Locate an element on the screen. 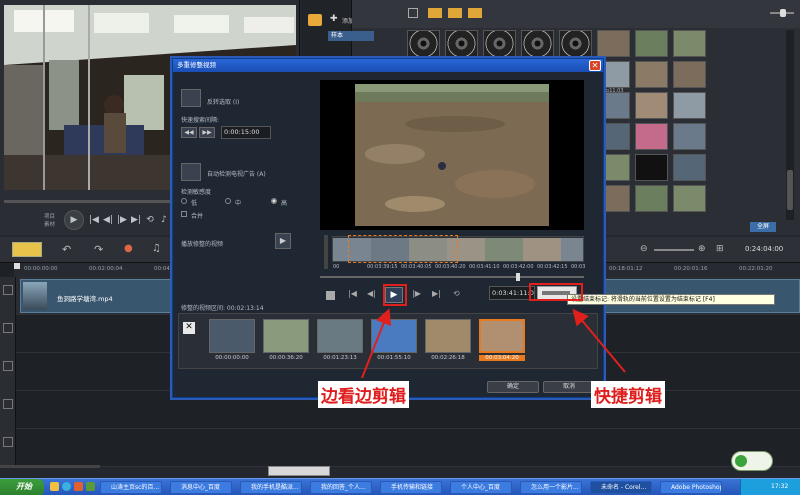 The width and height of the screenshot is (800, 495). ie-icon is located at coordinates (66, 486).